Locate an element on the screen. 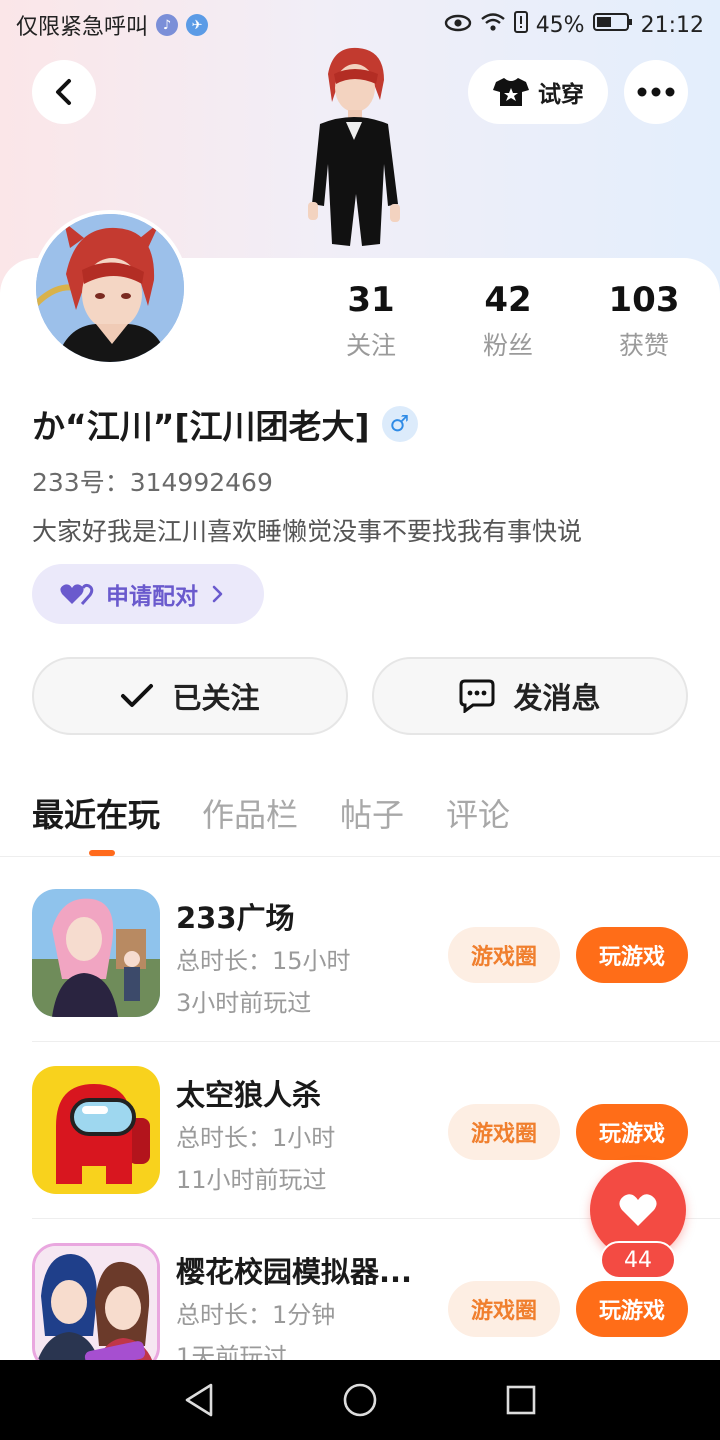  stat-likes: 103 获赞 is located at coordinates (644, 321).